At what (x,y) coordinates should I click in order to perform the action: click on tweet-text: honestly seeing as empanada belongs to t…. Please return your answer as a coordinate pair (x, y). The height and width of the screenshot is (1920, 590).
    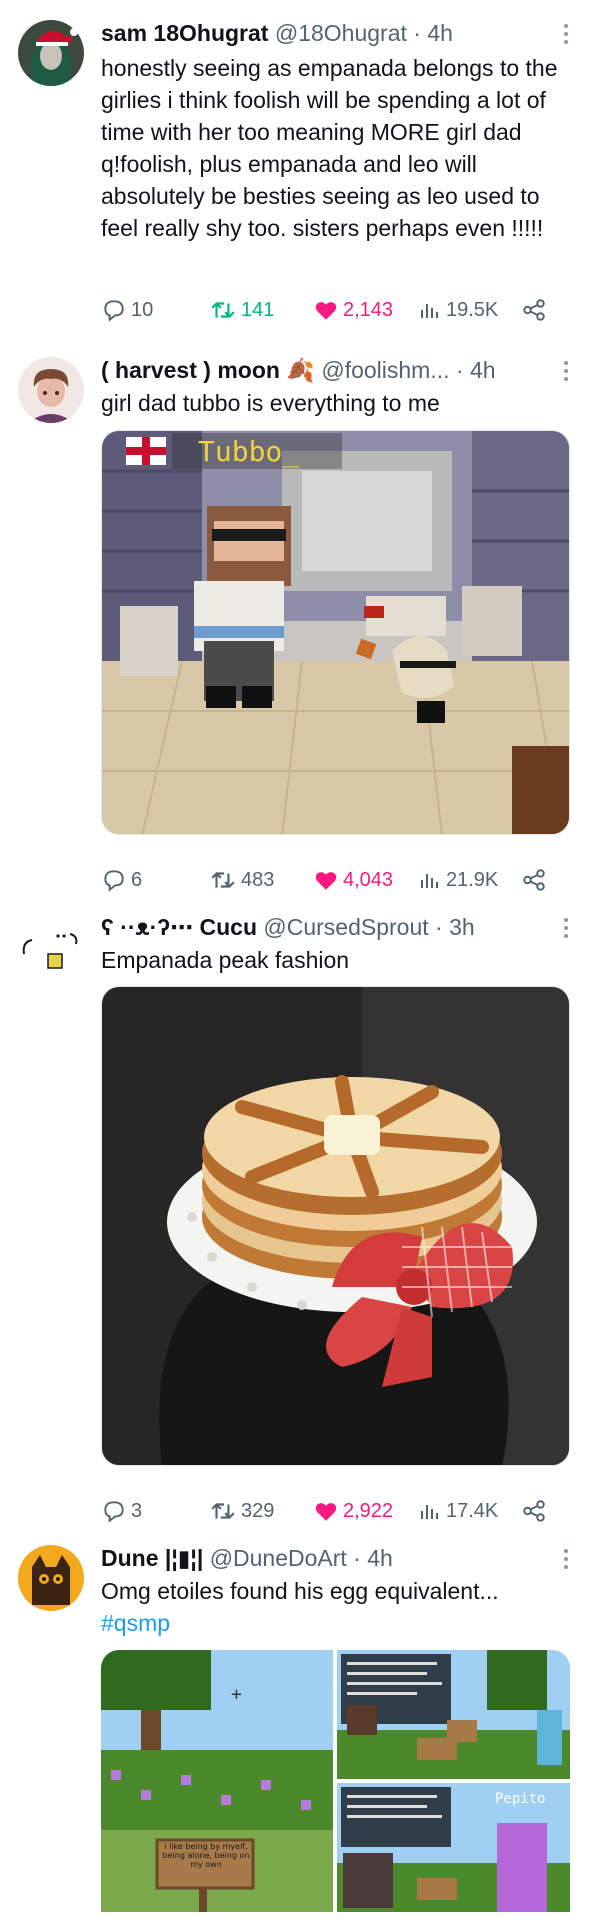
    Looking at the image, I should click on (329, 148).